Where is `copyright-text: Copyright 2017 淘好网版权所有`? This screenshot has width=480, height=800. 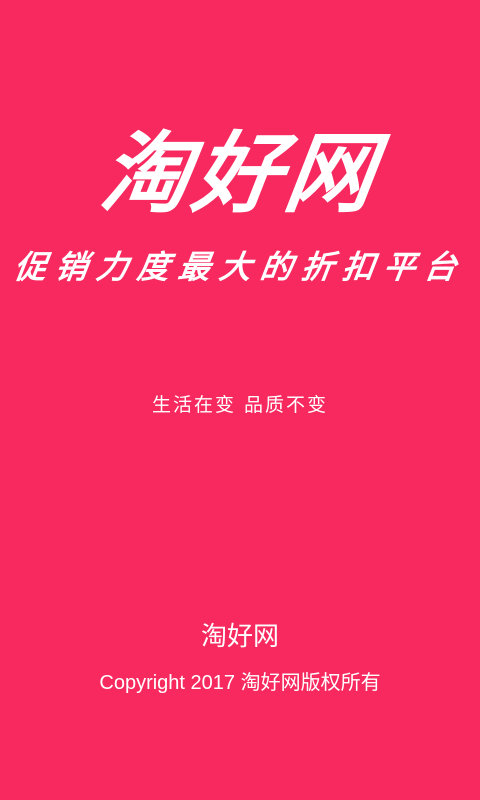 copyright-text: Copyright 2017 淘好网版权所有 is located at coordinates (240, 683).